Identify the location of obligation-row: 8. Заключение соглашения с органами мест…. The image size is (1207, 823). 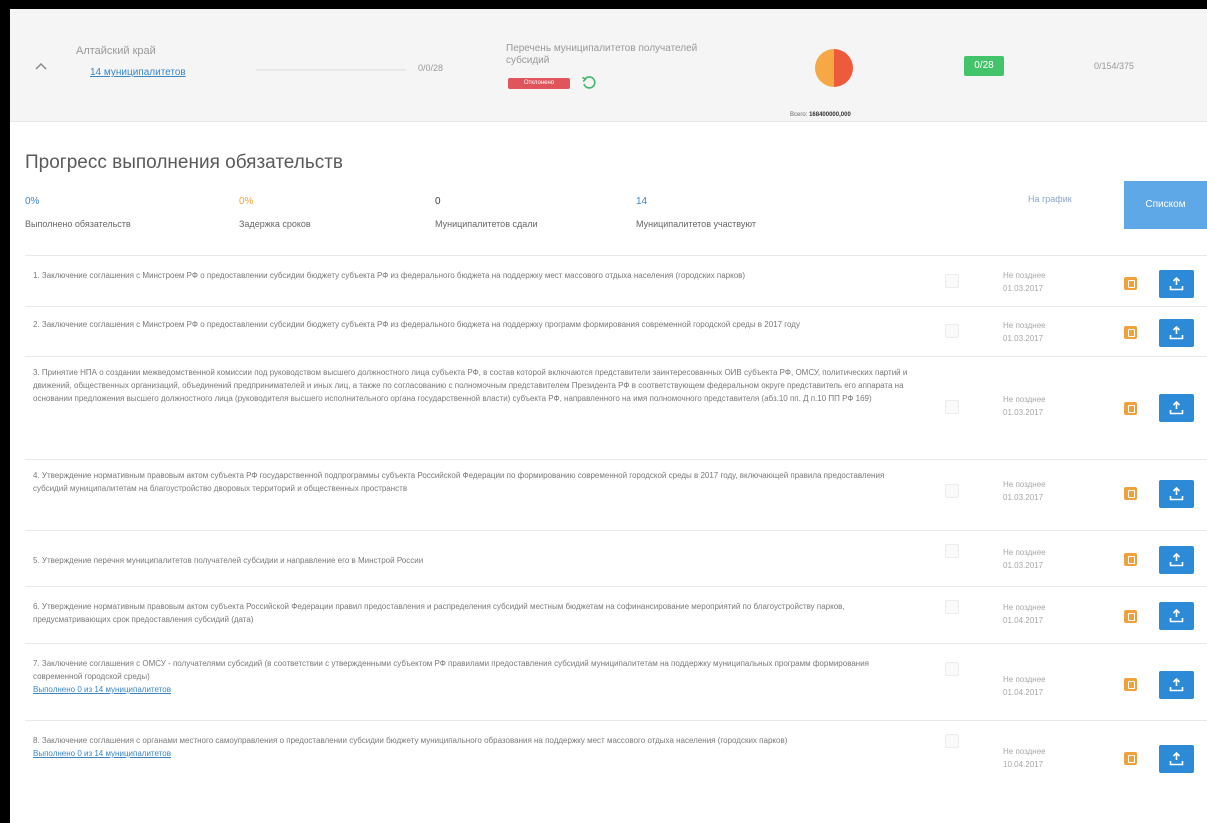
(616, 758).